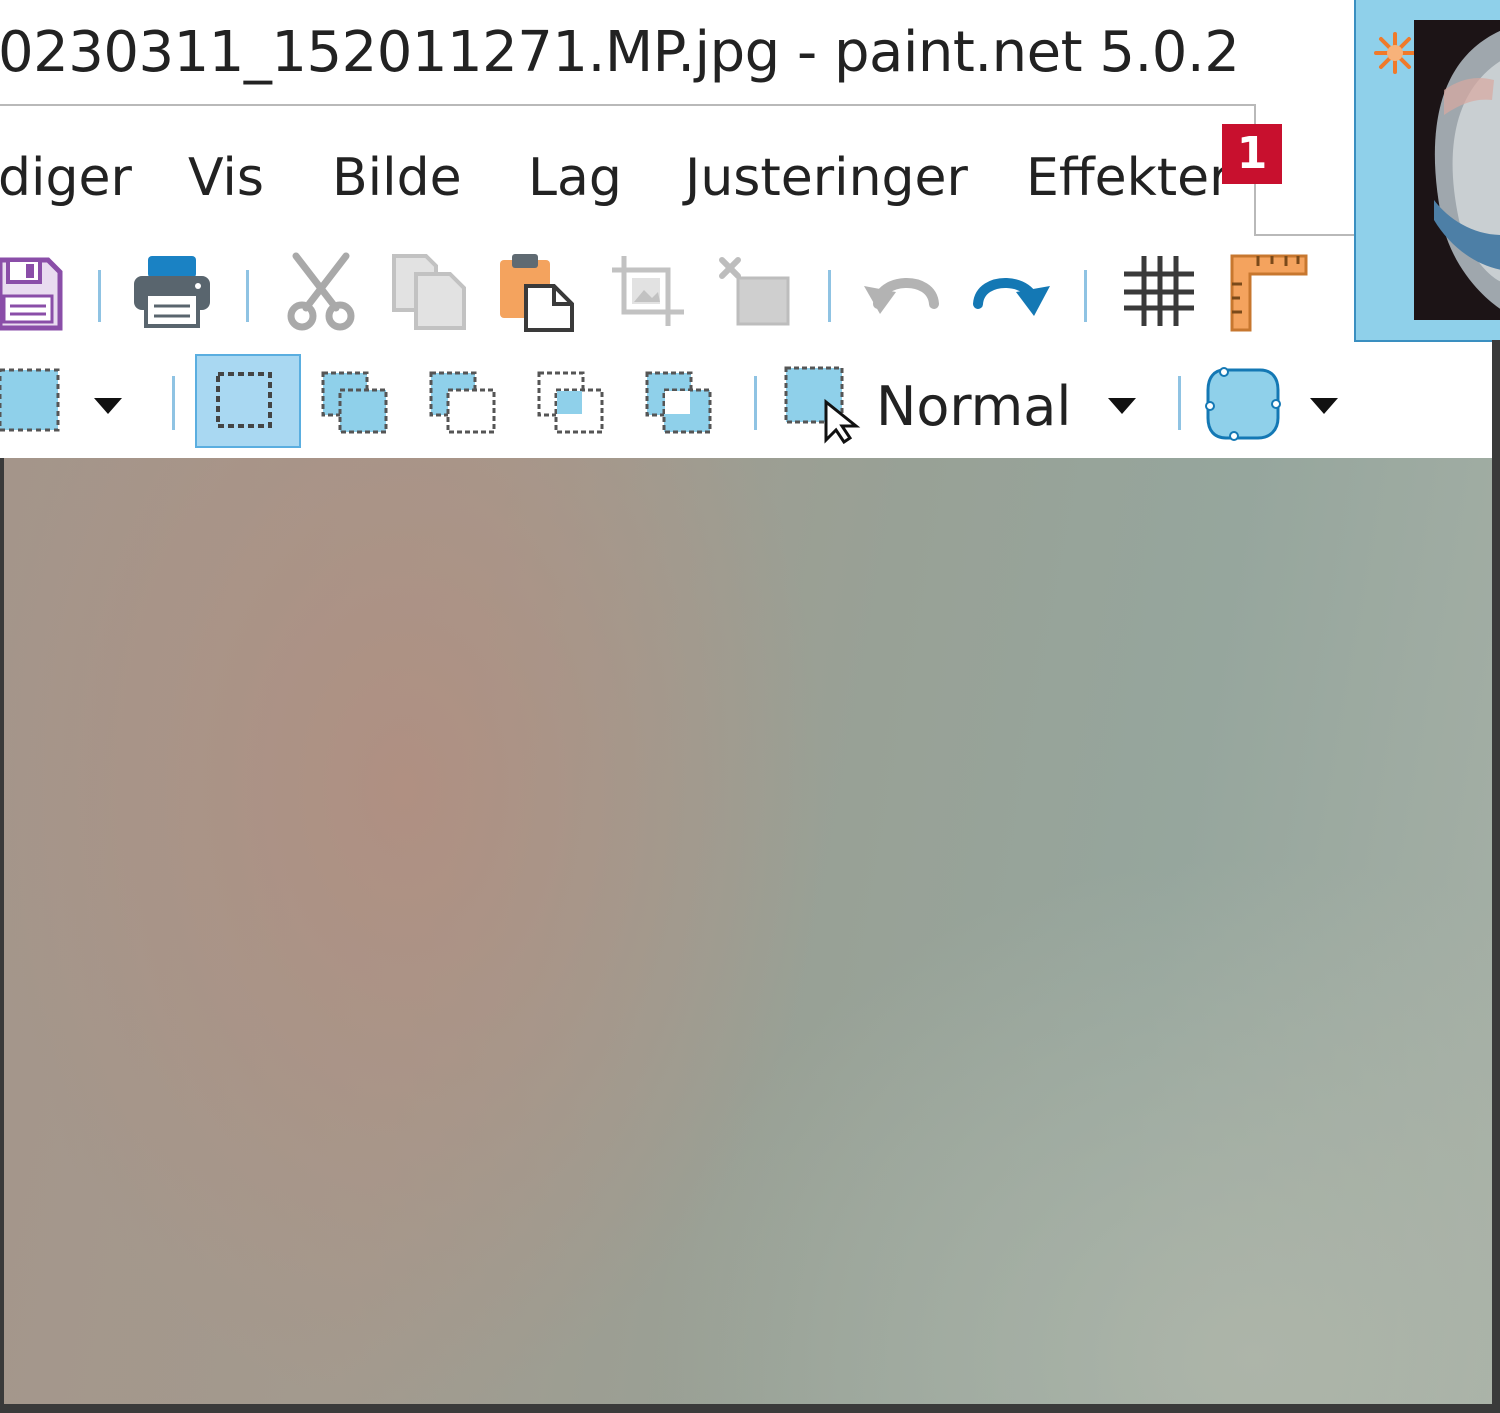  Describe the element at coordinates (571, 403) in the screenshot. I see `intersect-mode-icon` at that location.